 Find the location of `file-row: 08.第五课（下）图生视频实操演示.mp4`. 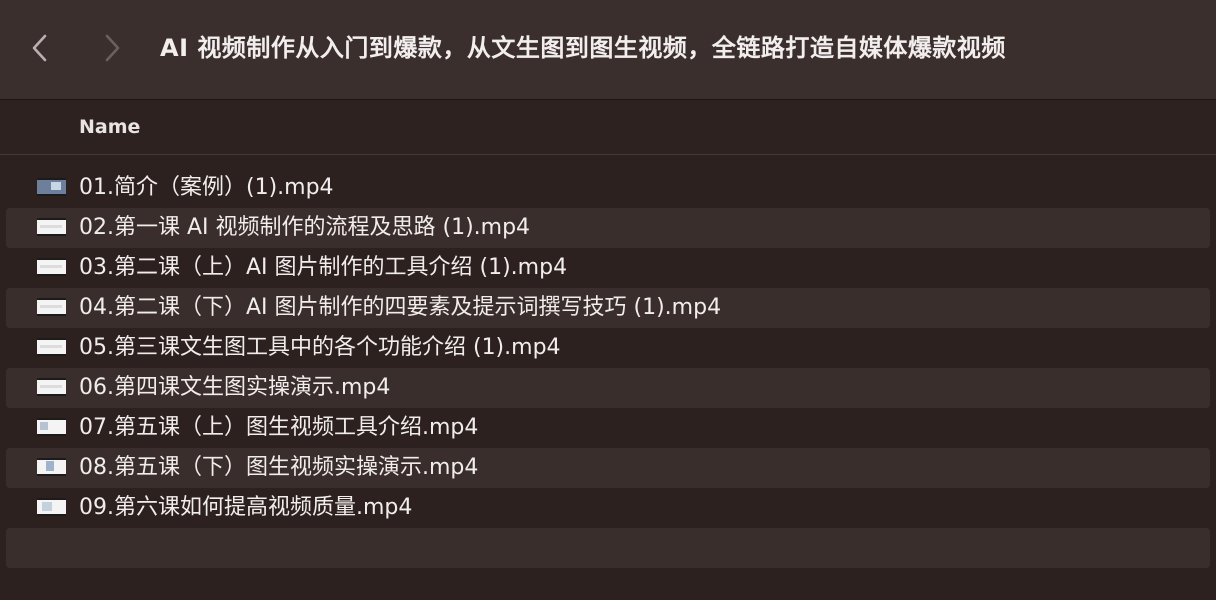

file-row: 08.第五课（下）图生视频实操演示.mp4 is located at coordinates (608, 468).